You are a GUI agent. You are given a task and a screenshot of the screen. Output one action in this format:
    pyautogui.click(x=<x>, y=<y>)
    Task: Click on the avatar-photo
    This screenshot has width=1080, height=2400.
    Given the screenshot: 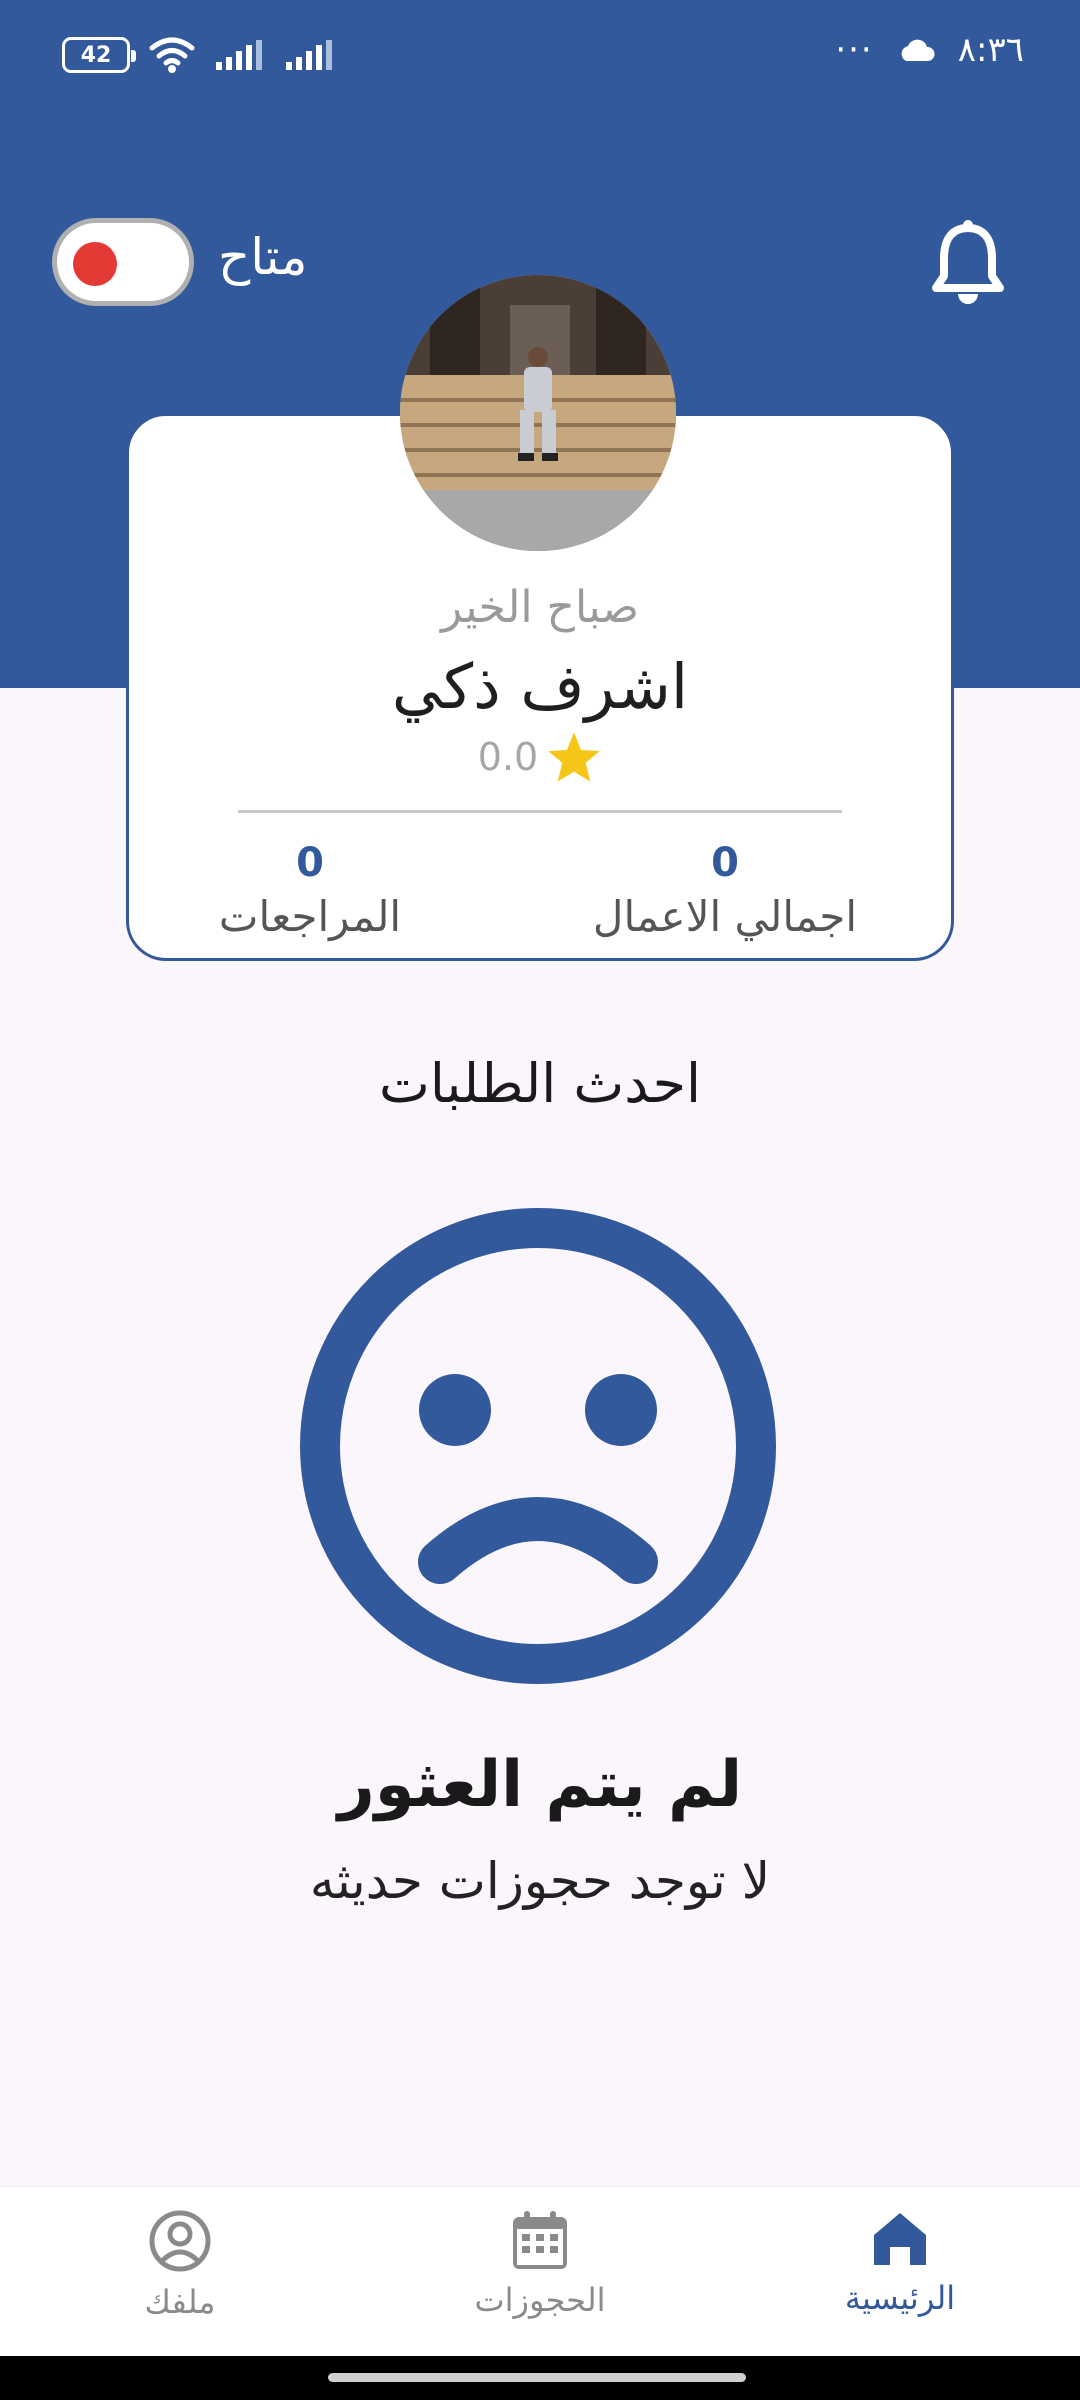 What is the action you would take?
    pyautogui.click(x=538, y=413)
    